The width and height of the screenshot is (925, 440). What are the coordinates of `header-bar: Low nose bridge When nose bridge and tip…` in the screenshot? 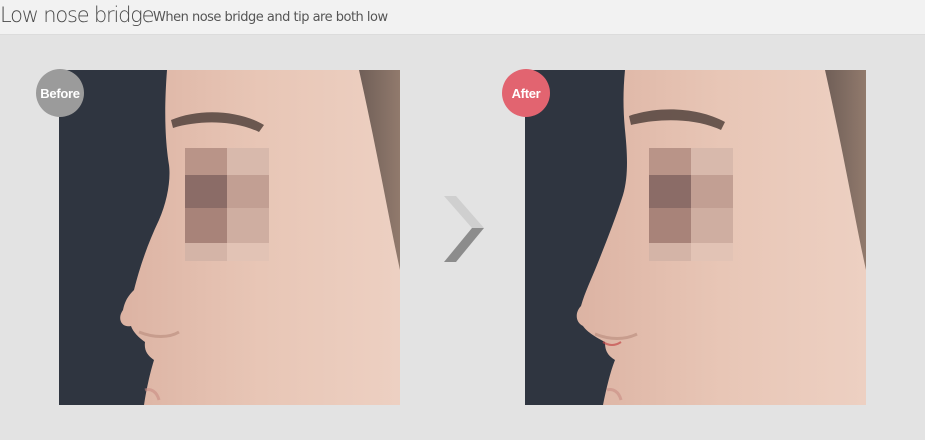 It's located at (462, 17).